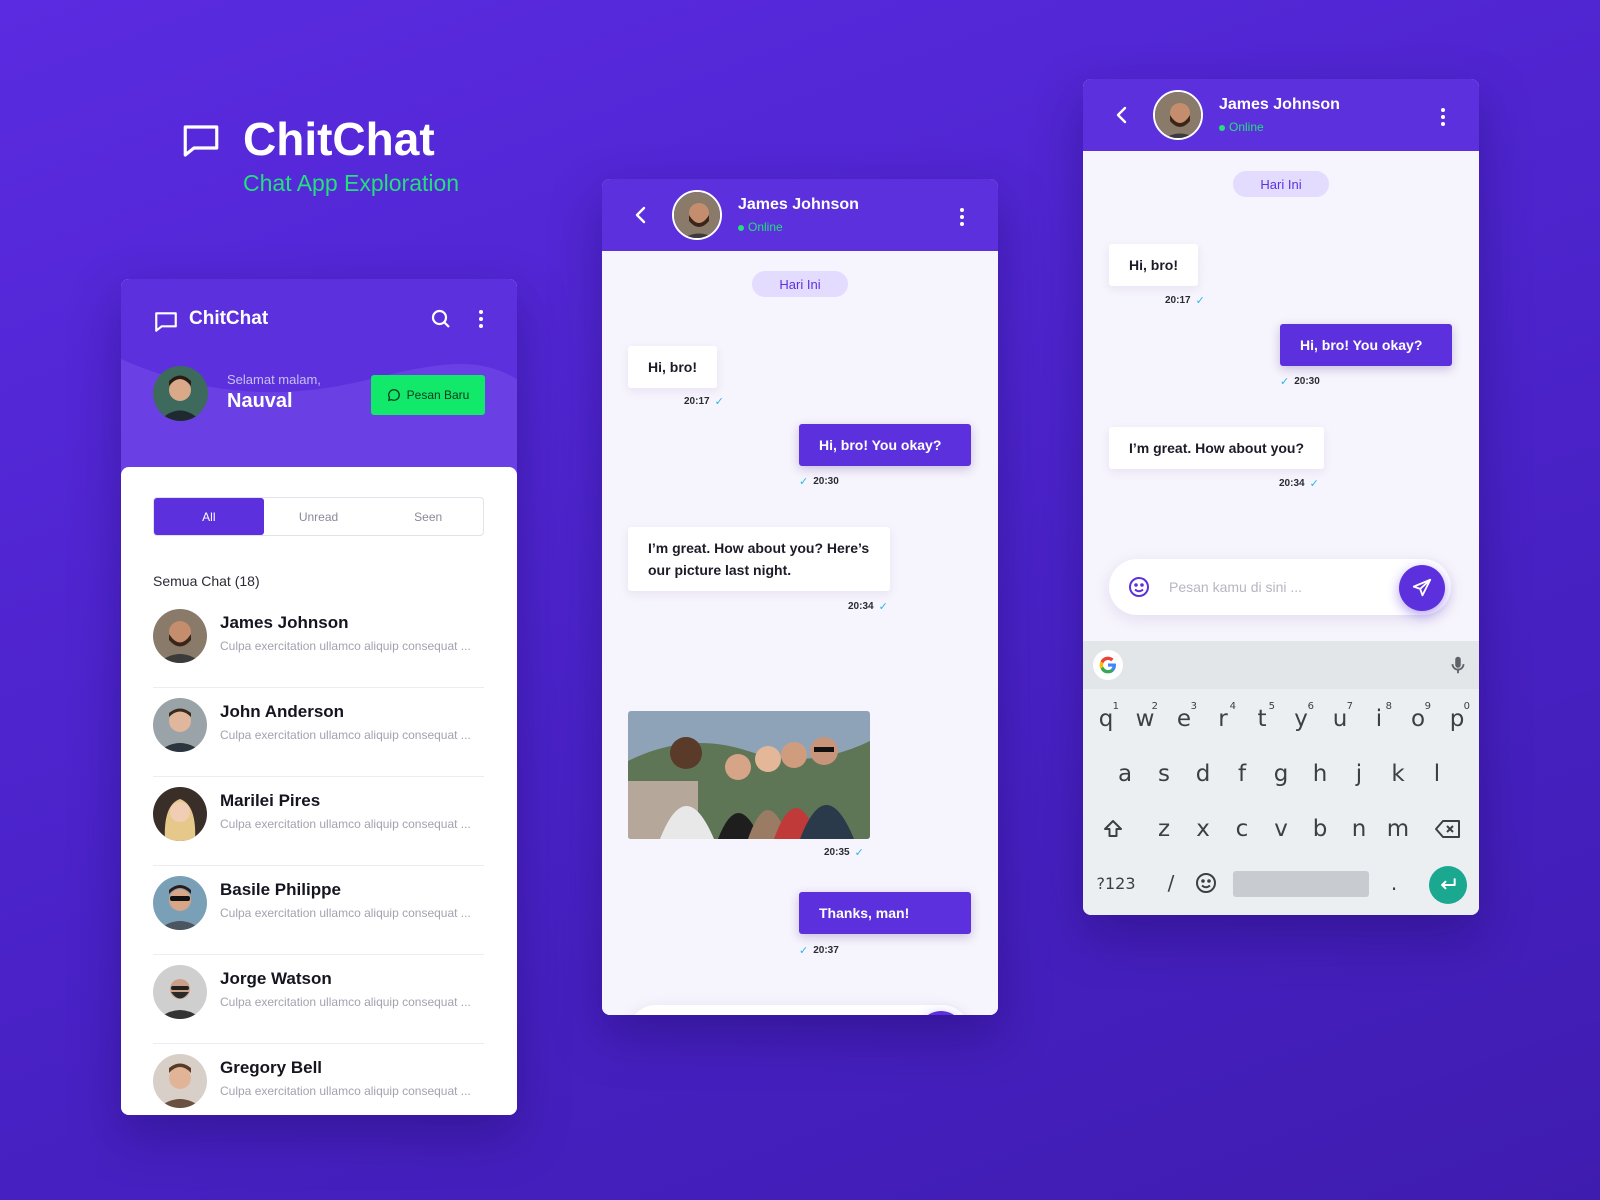  Describe the element at coordinates (741, 228) in the screenshot. I see `online-dot` at that location.